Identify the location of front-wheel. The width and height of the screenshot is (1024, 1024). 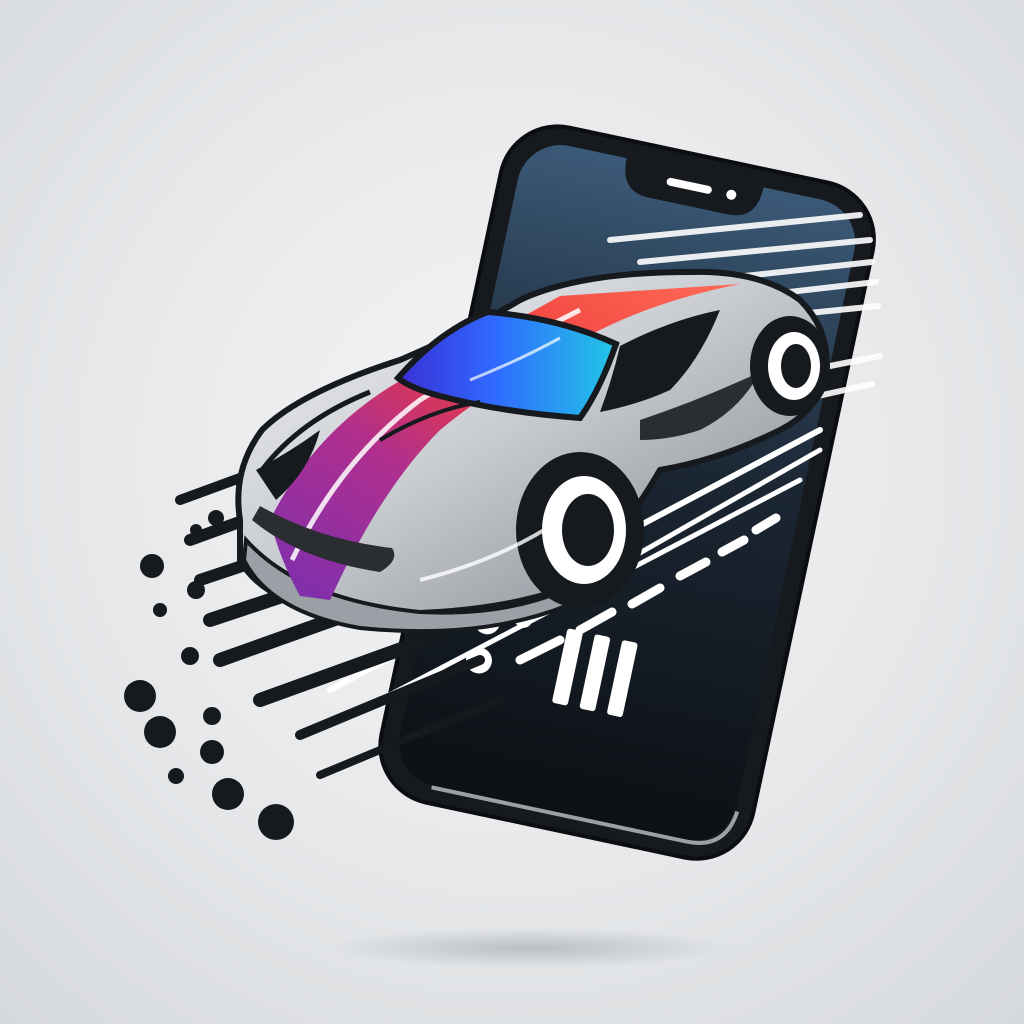
(580, 530).